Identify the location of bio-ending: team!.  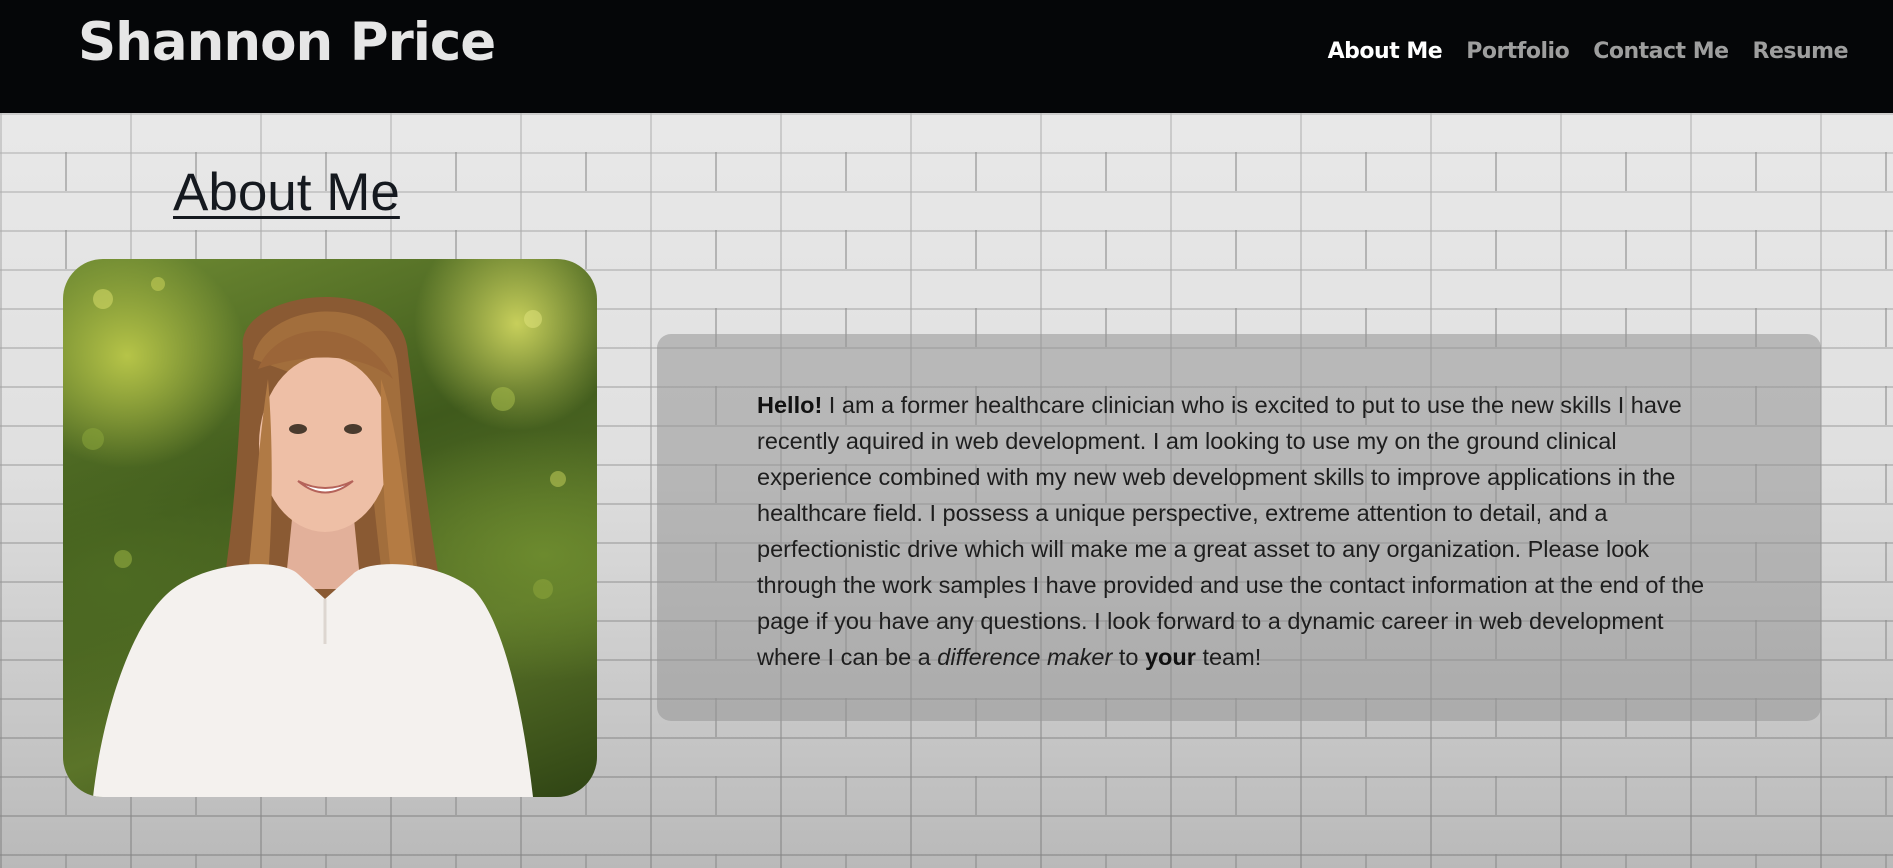
(1228, 657).